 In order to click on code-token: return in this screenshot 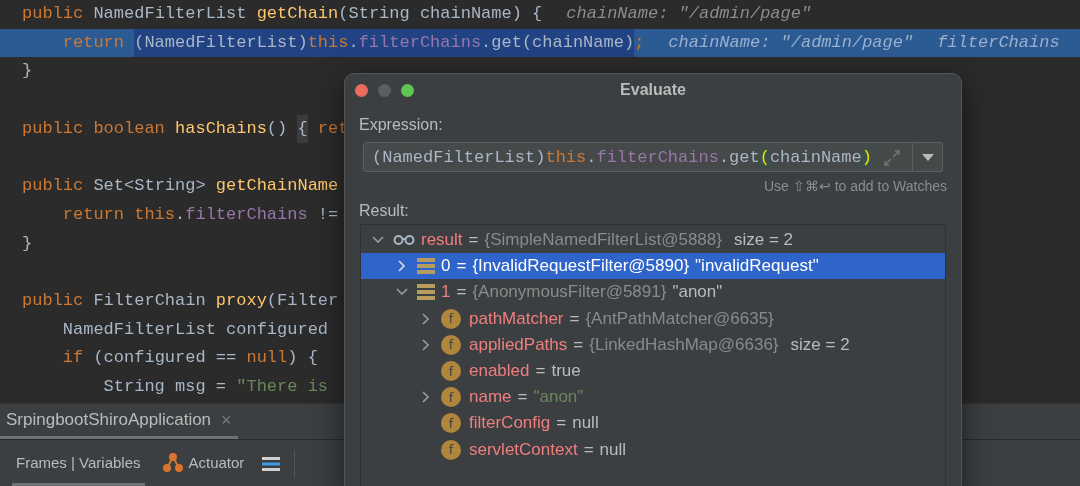, I will do `click(93, 42)`.